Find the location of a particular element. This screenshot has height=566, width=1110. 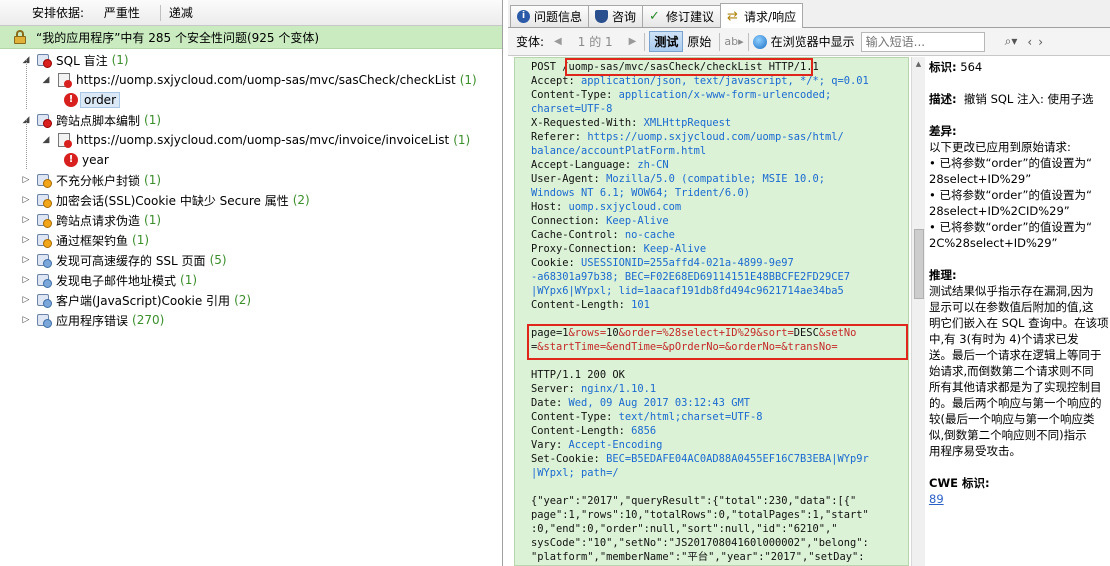

summary-text: “我的应用程序”中有 285 个安全性问题(925 个变体) is located at coordinates (178, 37).